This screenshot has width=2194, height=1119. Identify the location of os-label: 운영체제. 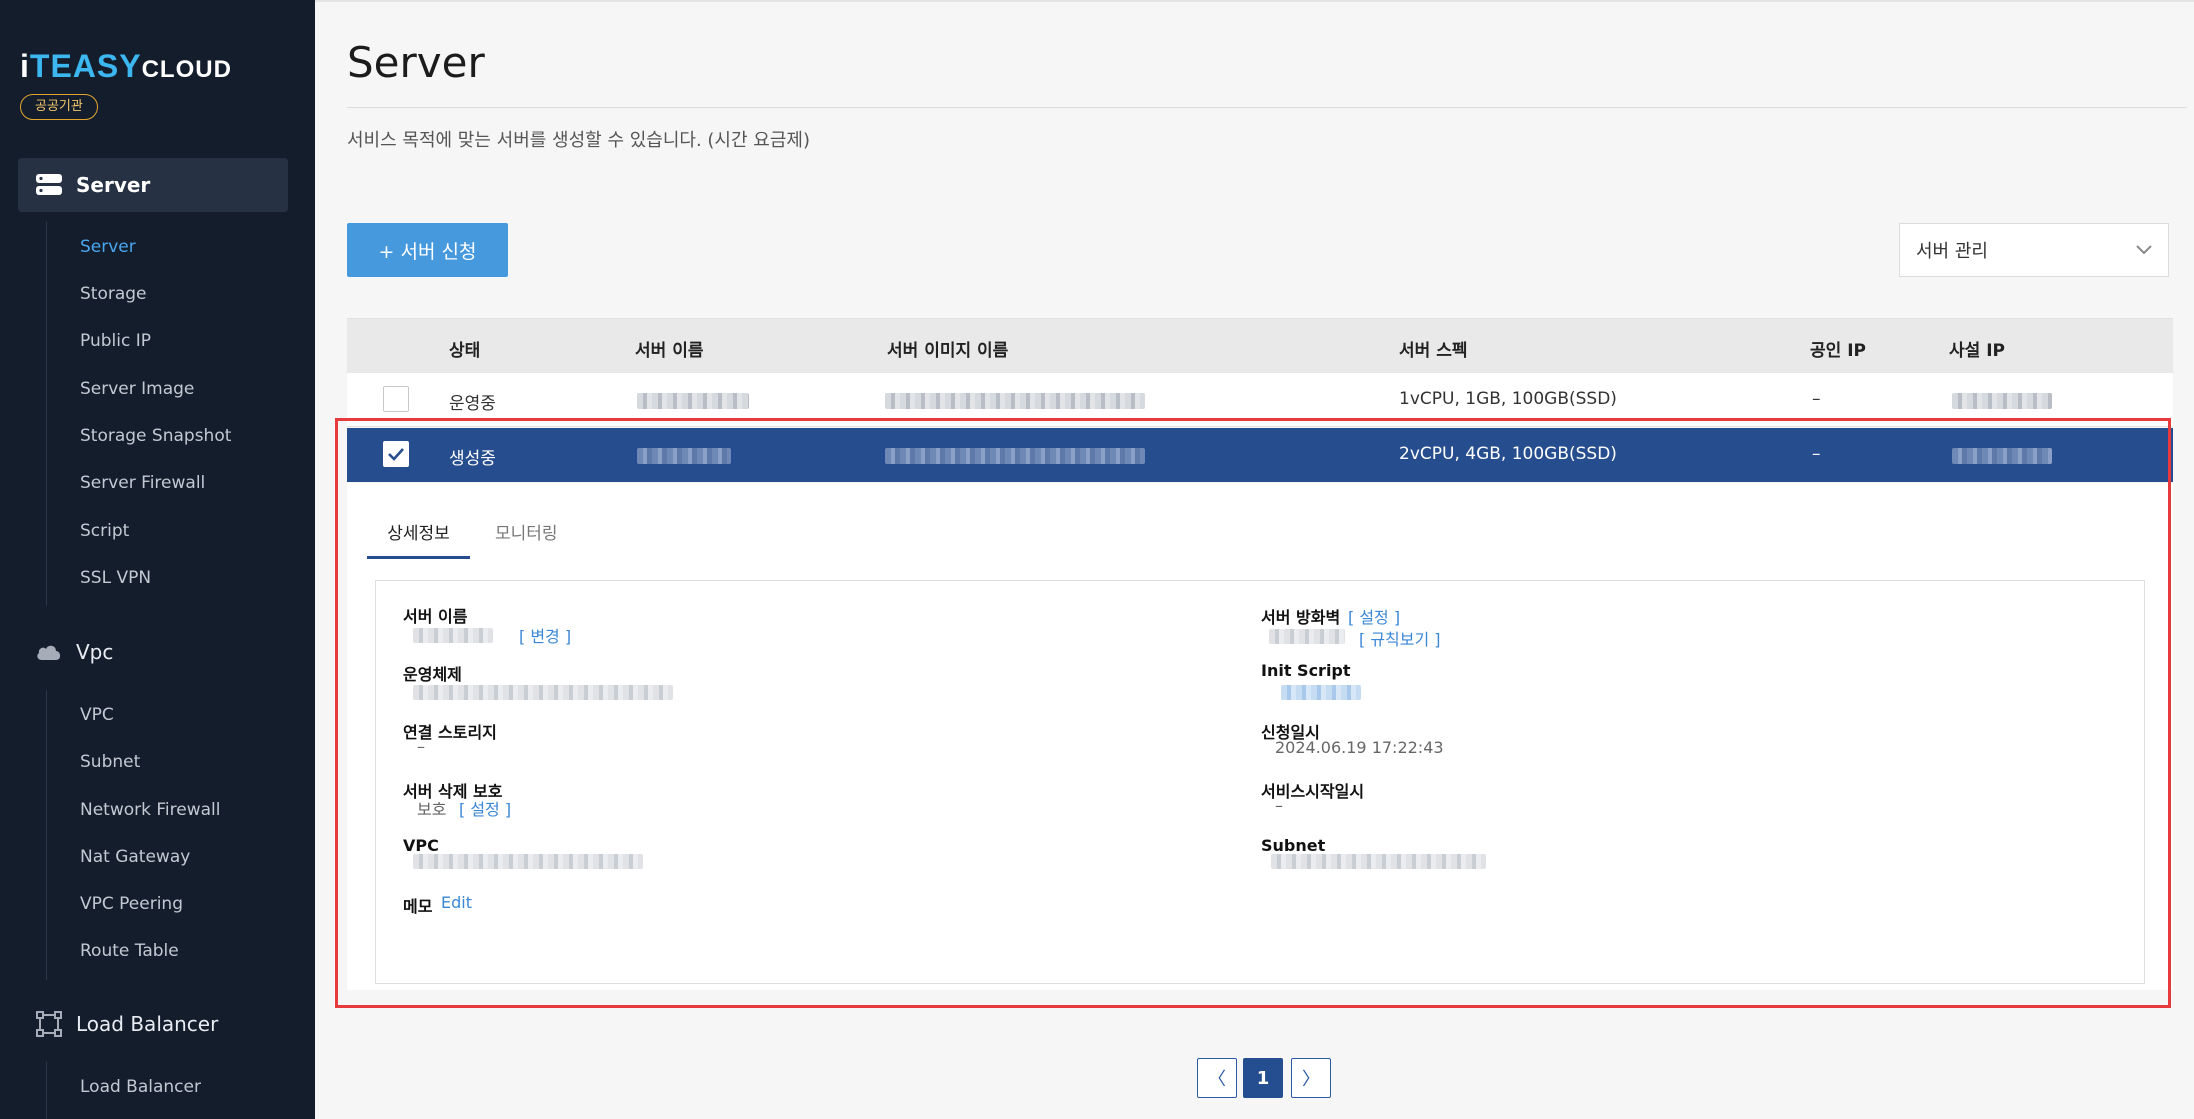
(432, 674).